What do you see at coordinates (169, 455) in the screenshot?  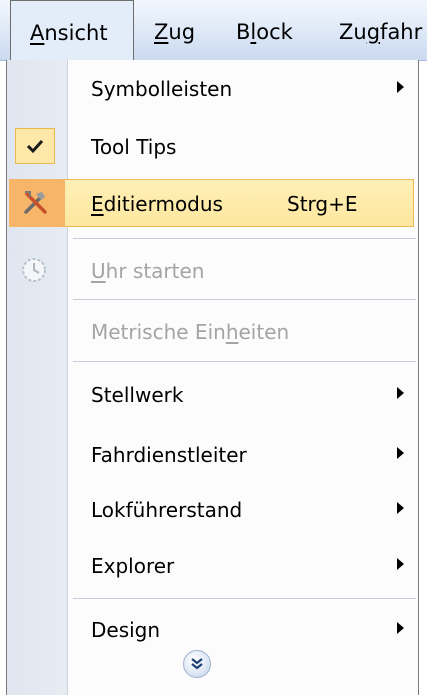 I see `menu-item-label: Fahrdienstleiter` at bounding box center [169, 455].